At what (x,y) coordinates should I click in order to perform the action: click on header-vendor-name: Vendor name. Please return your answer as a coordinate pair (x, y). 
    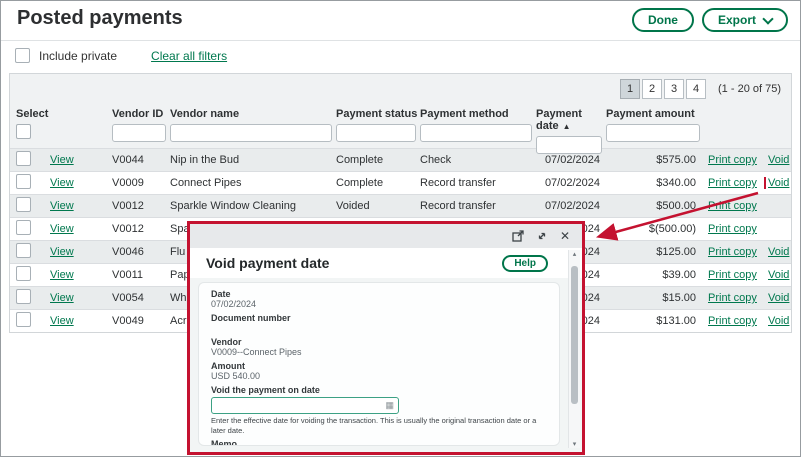
    Looking at the image, I should click on (253, 131).